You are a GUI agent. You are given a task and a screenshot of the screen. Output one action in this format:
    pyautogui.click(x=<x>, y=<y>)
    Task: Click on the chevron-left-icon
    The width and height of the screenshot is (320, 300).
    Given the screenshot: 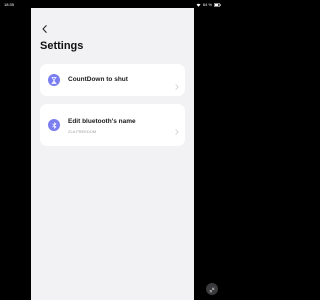 What is the action you would take?
    pyautogui.click(x=44, y=29)
    